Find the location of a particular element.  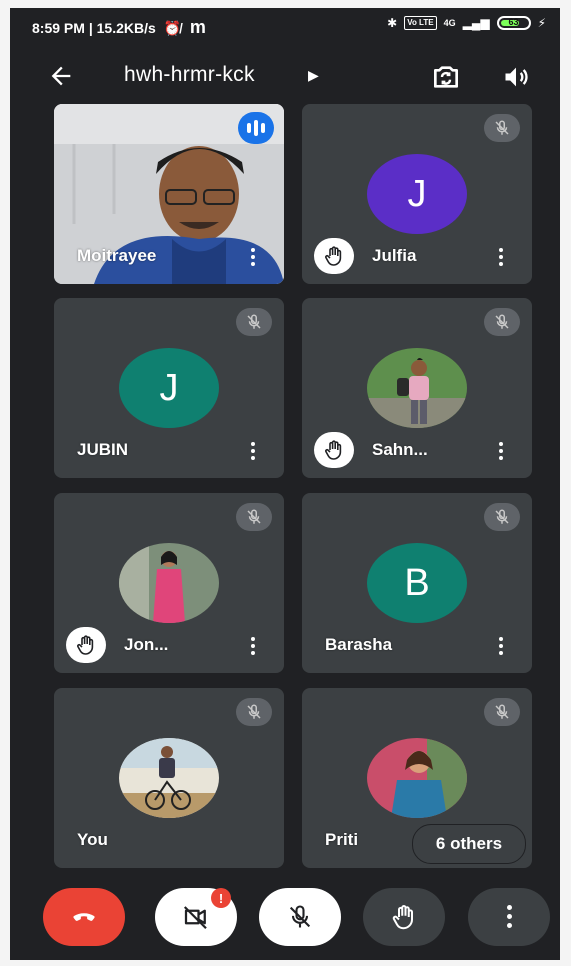

status-right: ✱ Vo LTE 4G ▂▄▆ 63 ⚡ is located at coordinates (466, 23).